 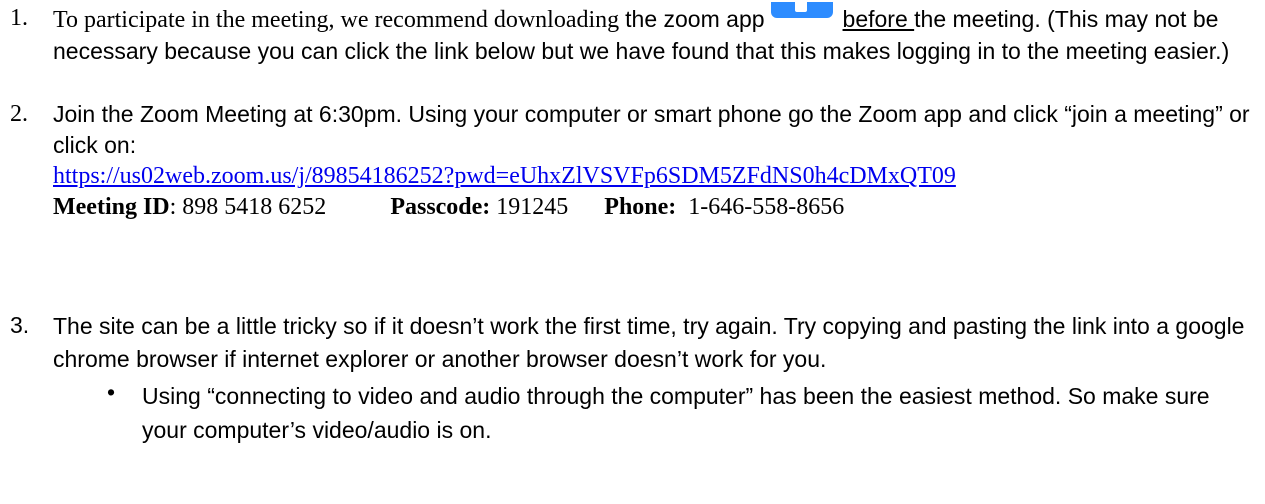 I want to click on item-1-underlined-text: before, so click(x=878, y=19).